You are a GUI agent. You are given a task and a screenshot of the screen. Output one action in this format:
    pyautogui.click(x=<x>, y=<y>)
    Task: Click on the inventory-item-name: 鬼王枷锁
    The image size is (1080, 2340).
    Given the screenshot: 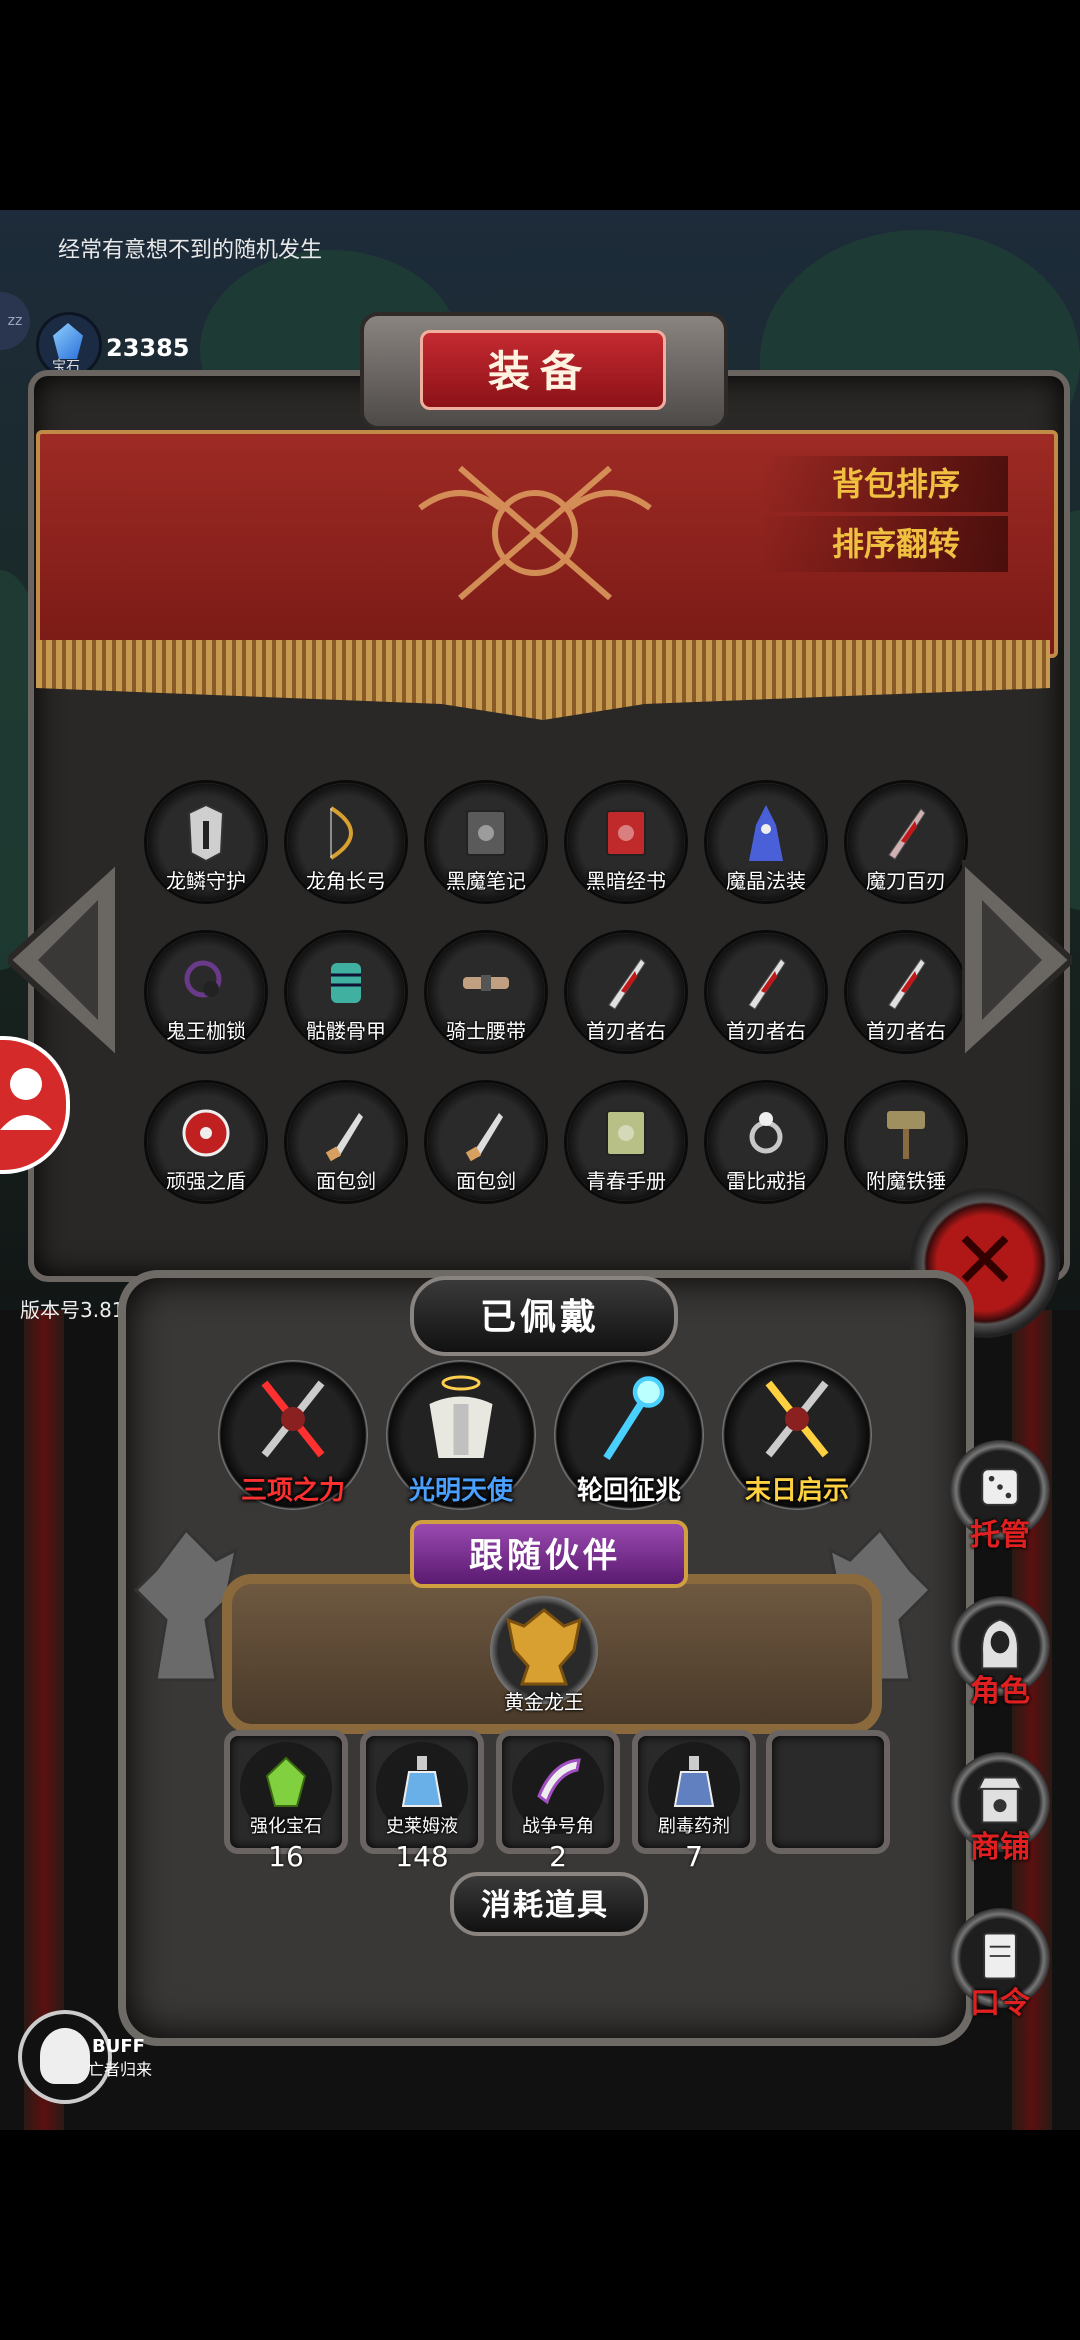 What is the action you would take?
    pyautogui.click(x=206, y=1031)
    